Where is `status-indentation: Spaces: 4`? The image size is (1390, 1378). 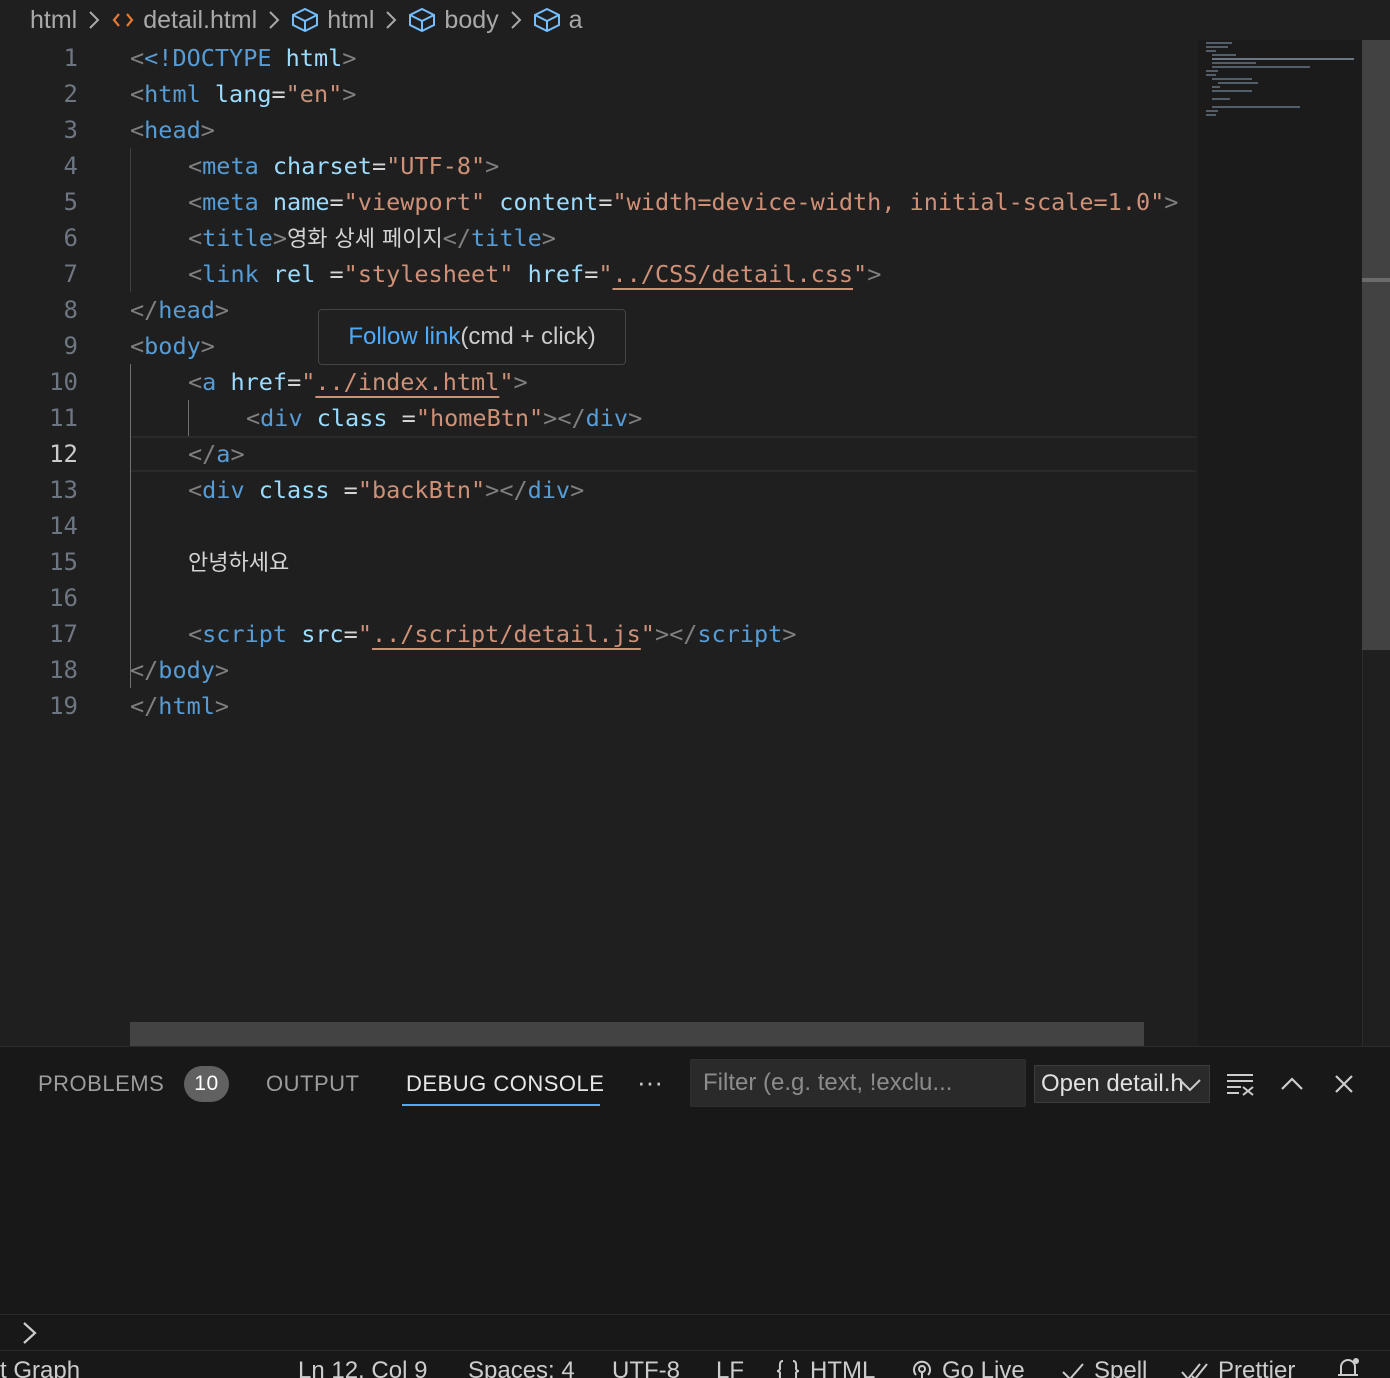 status-indentation: Spaces: 4 is located at coordinates (521, 1366).